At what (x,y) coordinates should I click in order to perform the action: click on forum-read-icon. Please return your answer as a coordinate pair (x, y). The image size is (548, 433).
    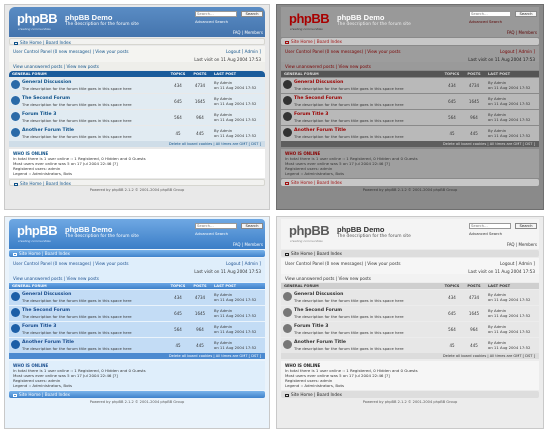
    Looking at the image, I should click on (15, 100).